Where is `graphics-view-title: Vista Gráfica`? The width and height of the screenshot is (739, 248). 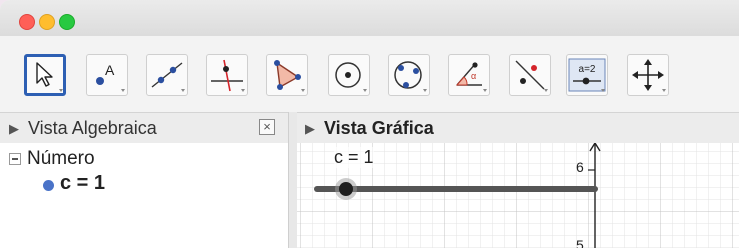 graphics-view-title: Vista Gráfica is located at coordinates (379, 128).